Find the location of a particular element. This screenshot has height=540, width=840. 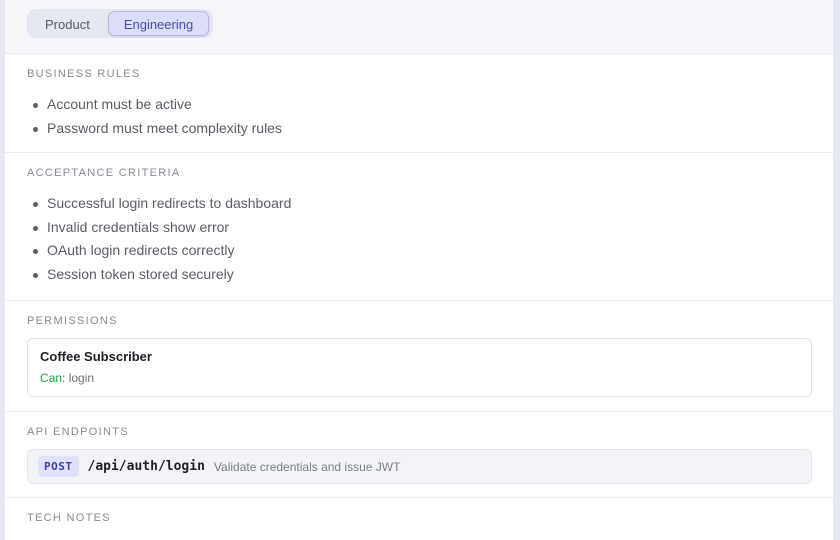

tech-notes-section: TECH NOTES is located at coordinates (419, 512).